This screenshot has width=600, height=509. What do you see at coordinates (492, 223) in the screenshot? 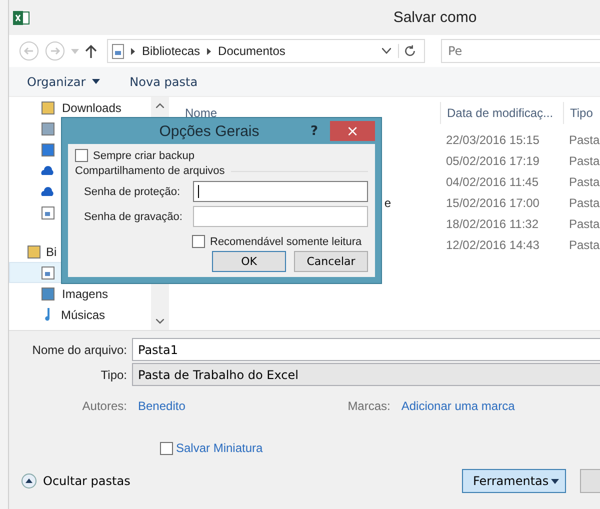
I see `date-cell-text: 18/02/2016 11:32` at bounding box center [492, 223].